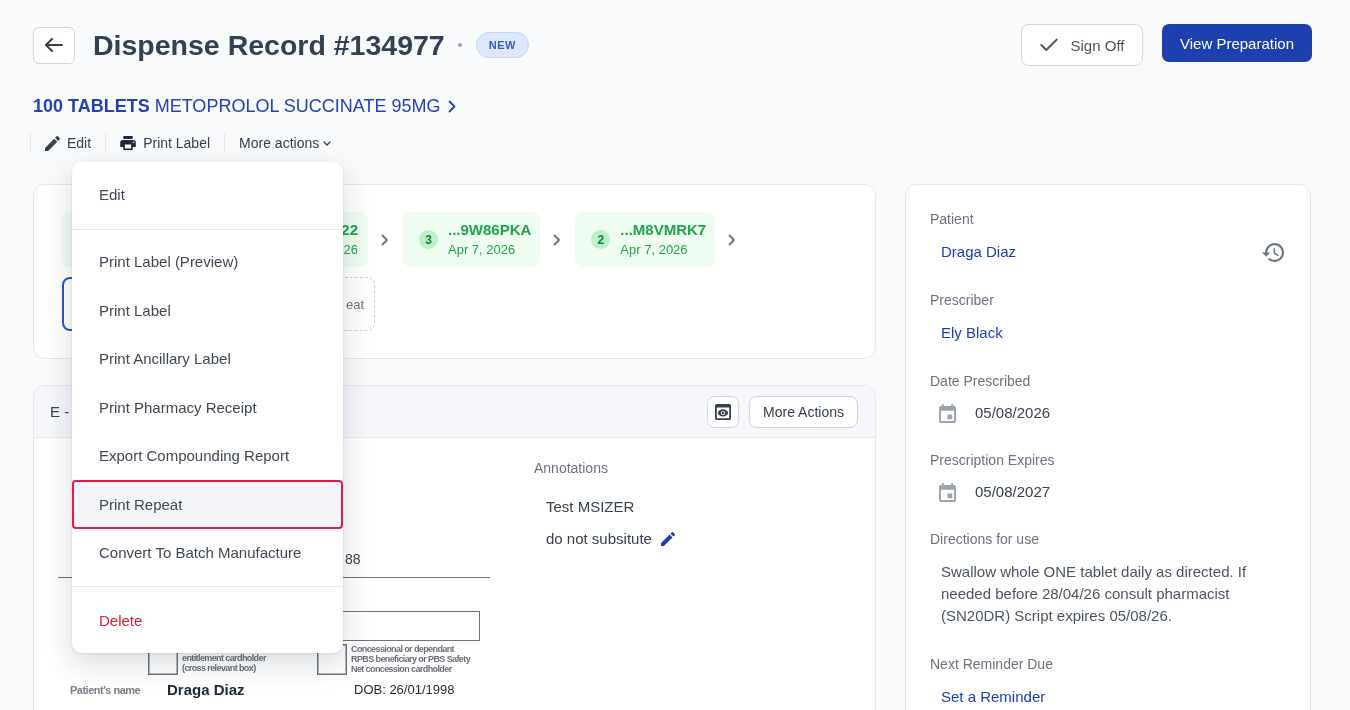 The height and width of the screenshot is (710, 1350). Describe the element at coordinates (979, 252) in the screenshot. I see `detail-link: Draga Diaz` at that location.